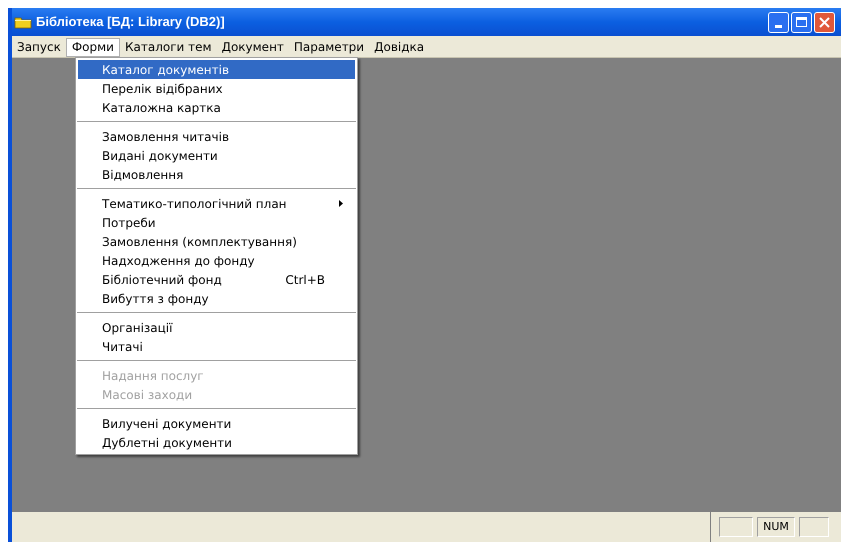 The image size is (841, 542). What do you see at coordinates (778, 26) in the screenshot?
I see `minimize-icon` at bounding box center [778, 26].